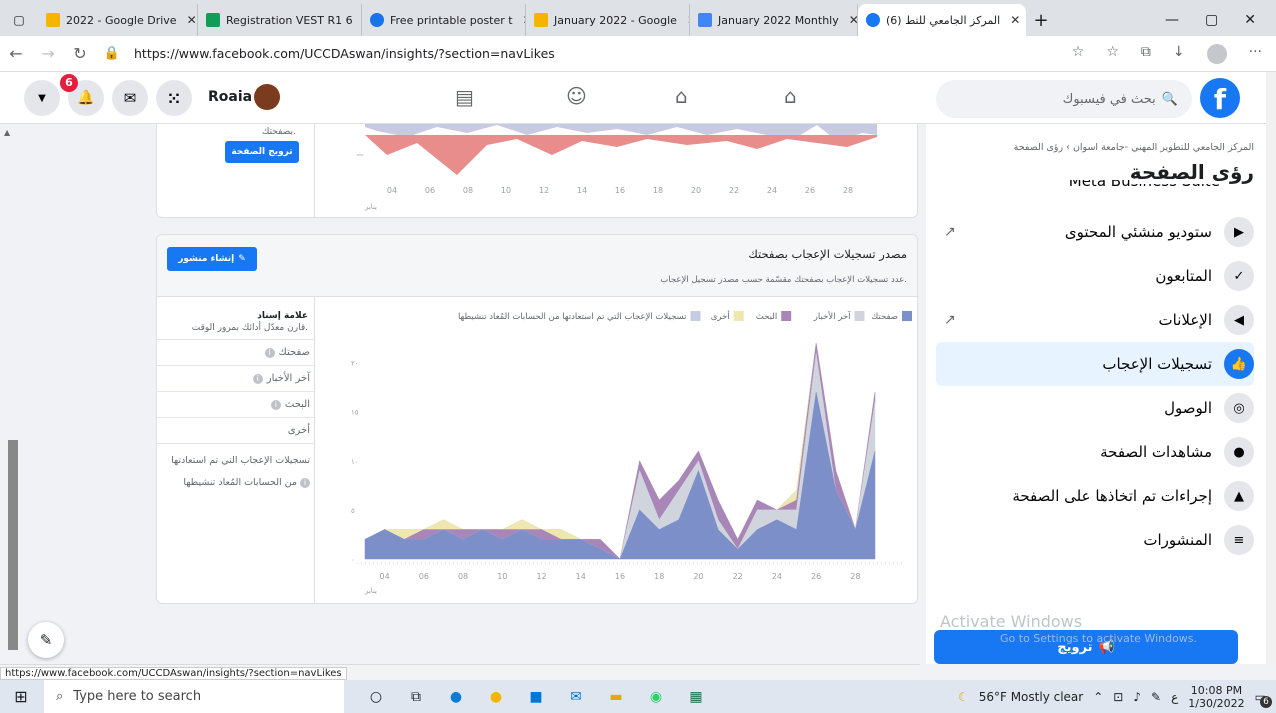  Describe the element at coordinates (262, 152) in the screenshot. I see `promote-page-button: ترويج الصفحة` at that location.